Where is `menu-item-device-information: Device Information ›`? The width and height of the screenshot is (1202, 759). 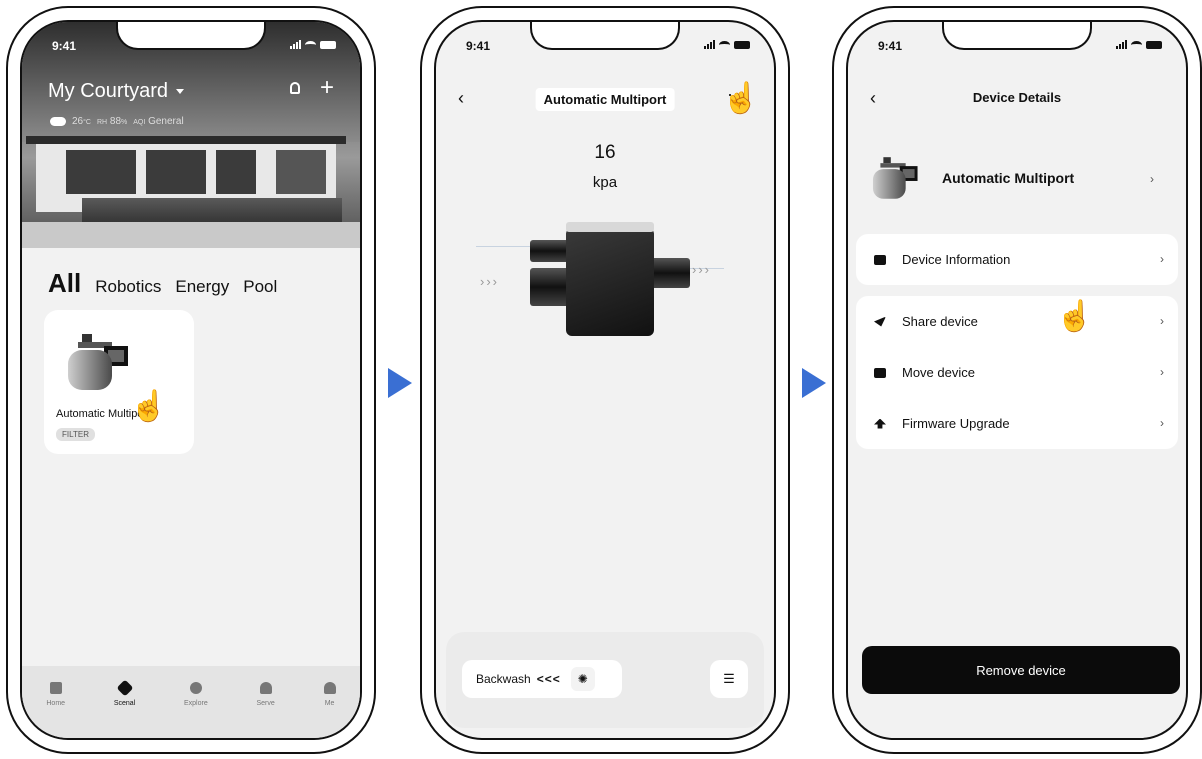
menu-item-device-information: Device Information › is located at coordinates (1017, 259).